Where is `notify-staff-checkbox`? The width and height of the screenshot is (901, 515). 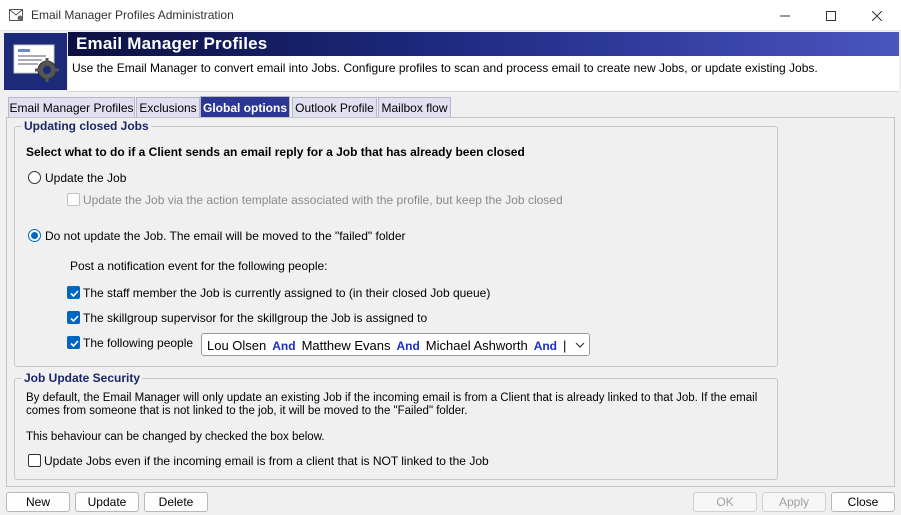
notify-staff-checkbox is located at coordinates (73, 292).